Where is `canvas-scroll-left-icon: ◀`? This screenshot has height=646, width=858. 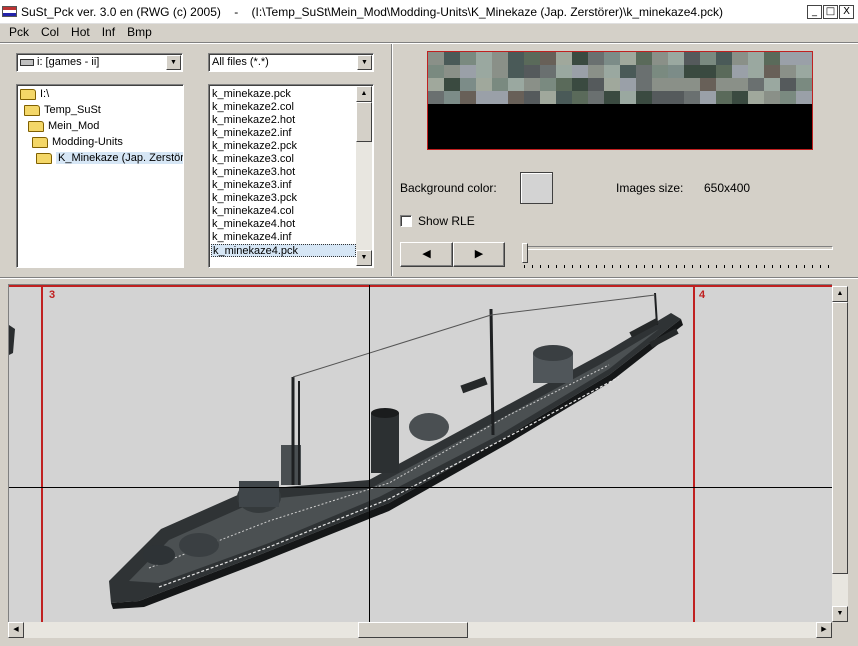 canvas-scroll-left-icon: ◀ is located at coordinates (16, 630).